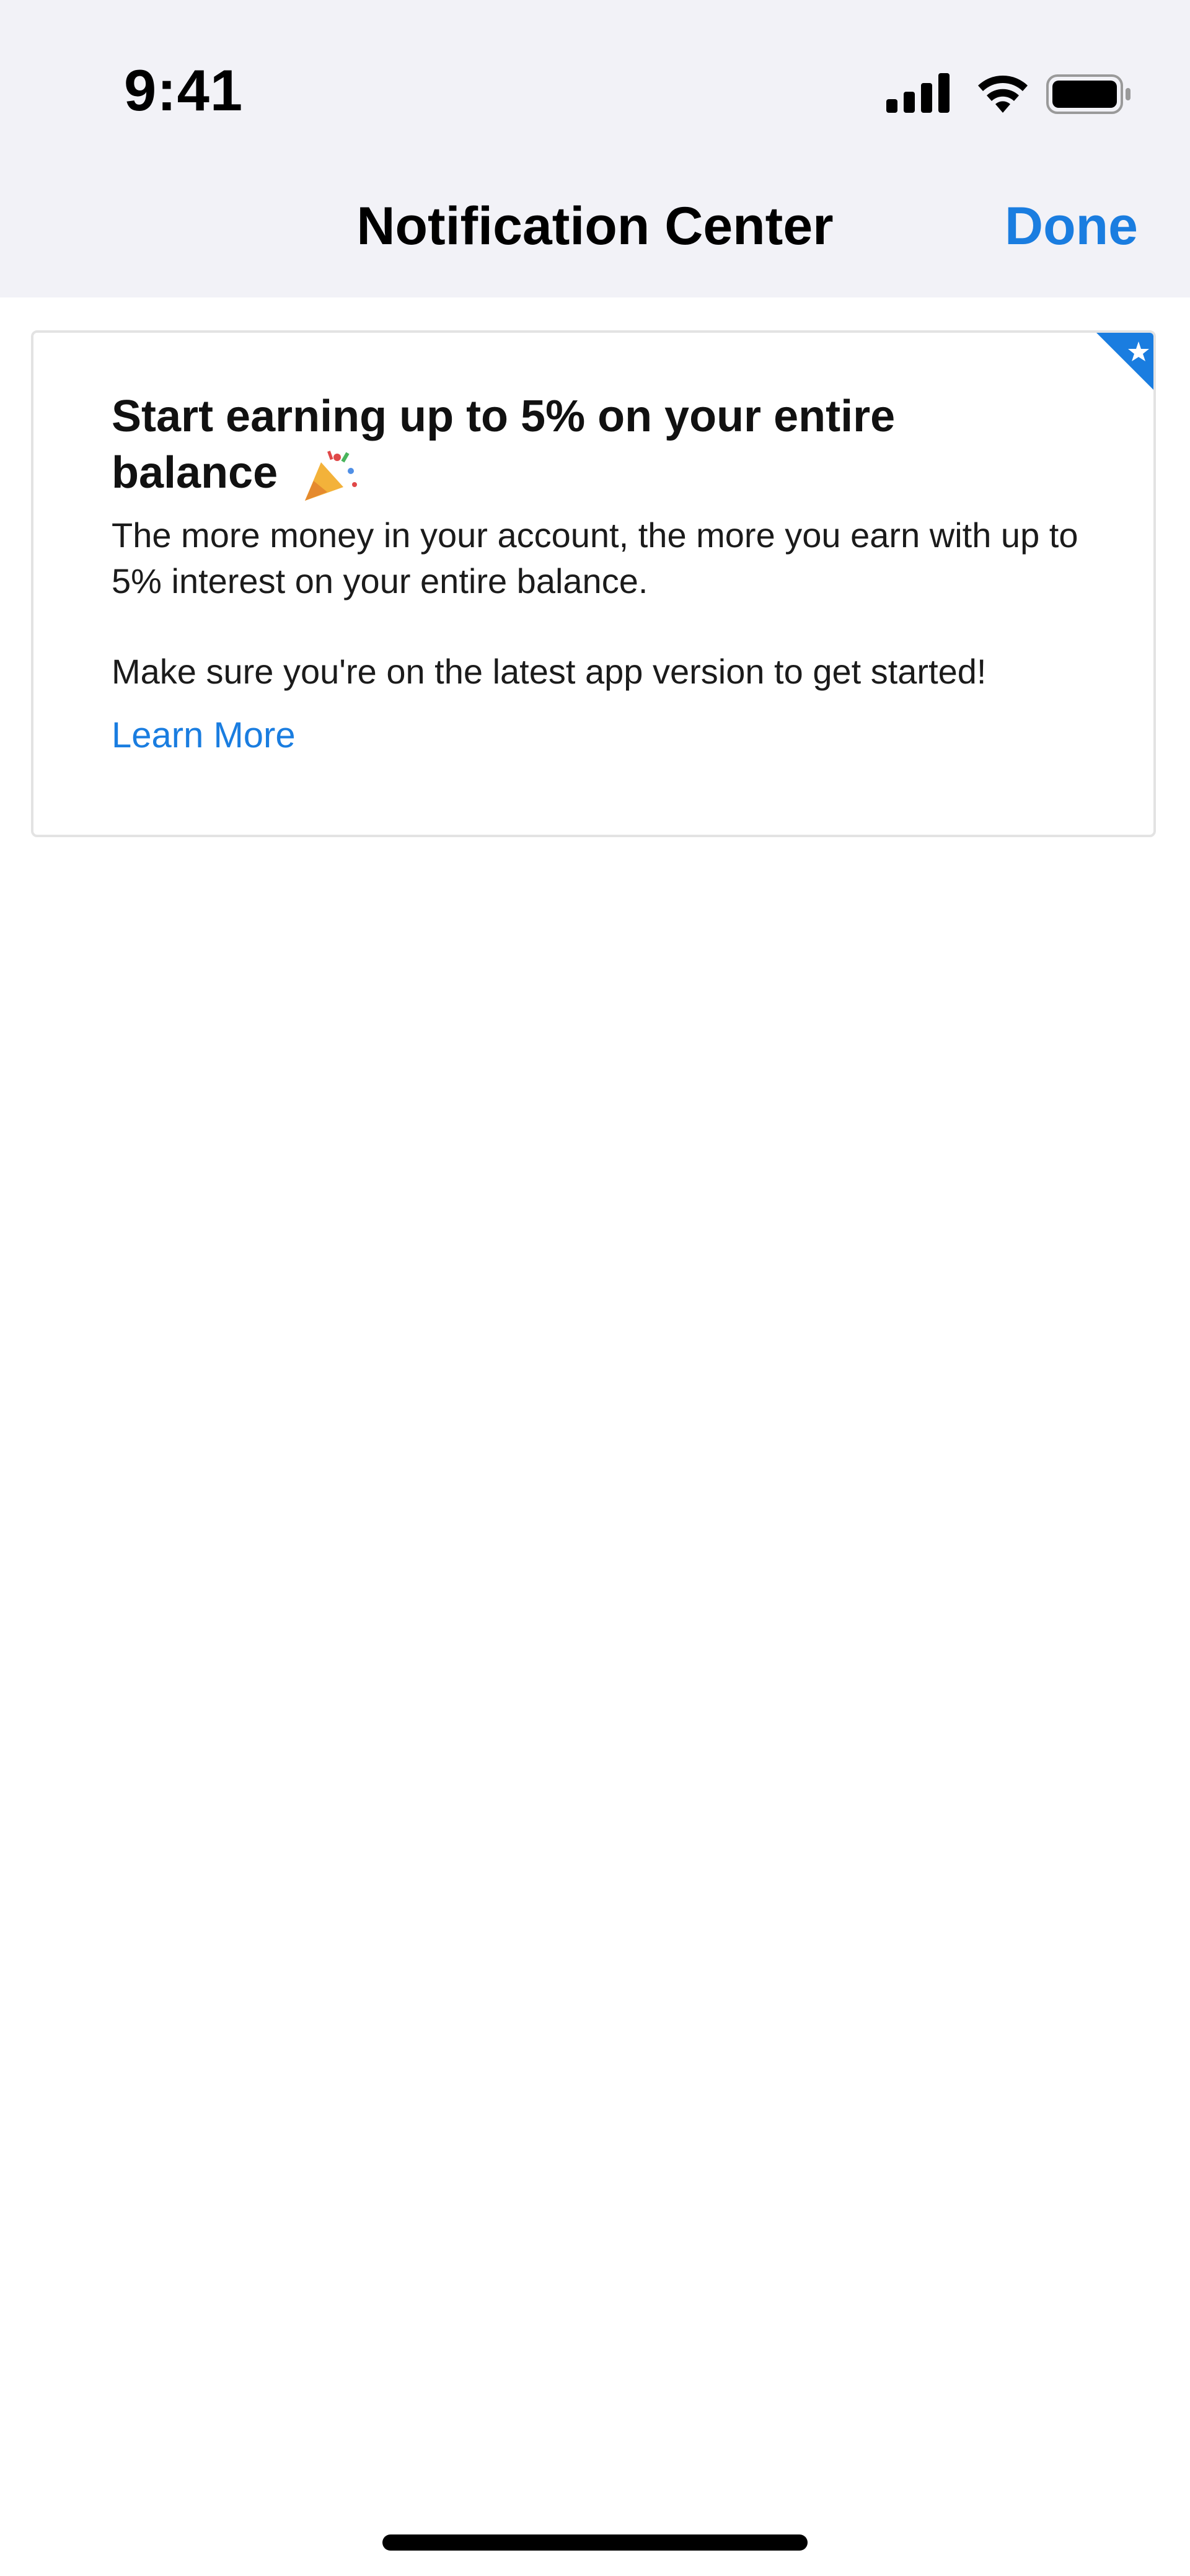  I want to click on learn-more-link: Learn More, so click(204, 735).